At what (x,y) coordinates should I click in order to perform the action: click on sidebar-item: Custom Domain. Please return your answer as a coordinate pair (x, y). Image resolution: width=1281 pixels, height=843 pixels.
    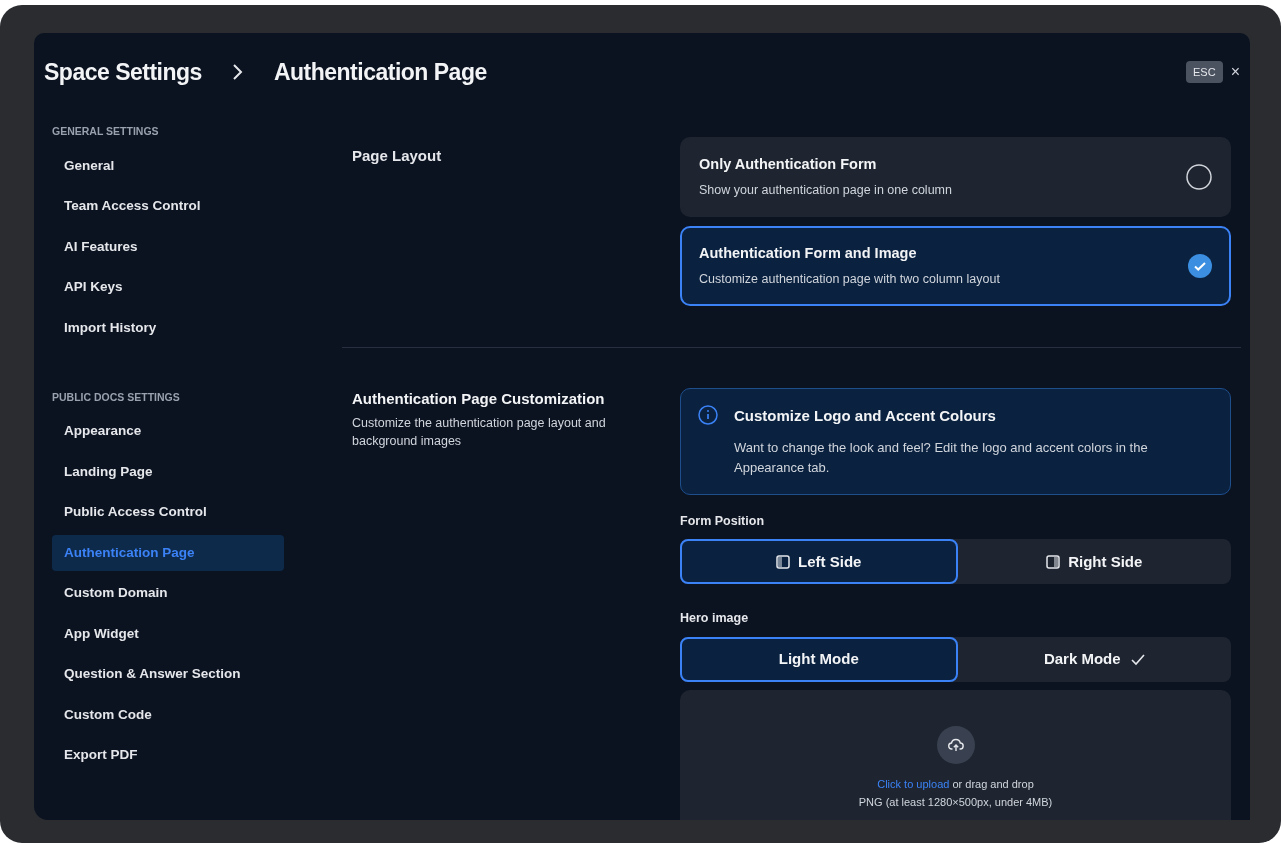
    Looking at the image, I should click on (168, 593).